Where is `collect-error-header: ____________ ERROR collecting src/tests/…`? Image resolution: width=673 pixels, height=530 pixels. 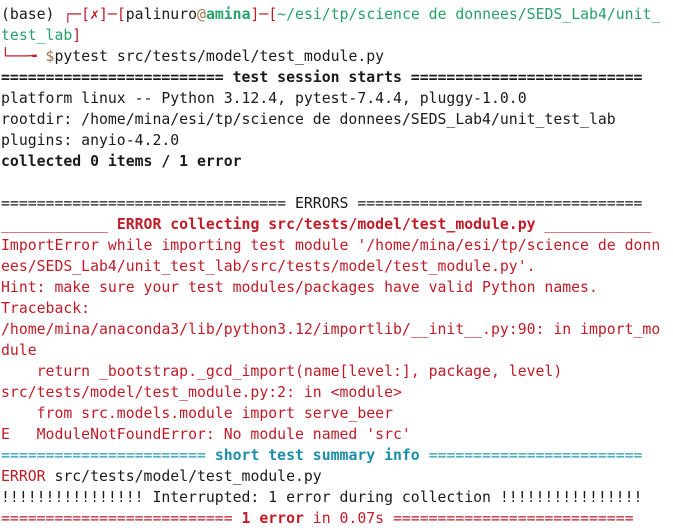
collect-error-header: ____________ ERROR collecting src/tests/… is located at coordinates (337, 224).